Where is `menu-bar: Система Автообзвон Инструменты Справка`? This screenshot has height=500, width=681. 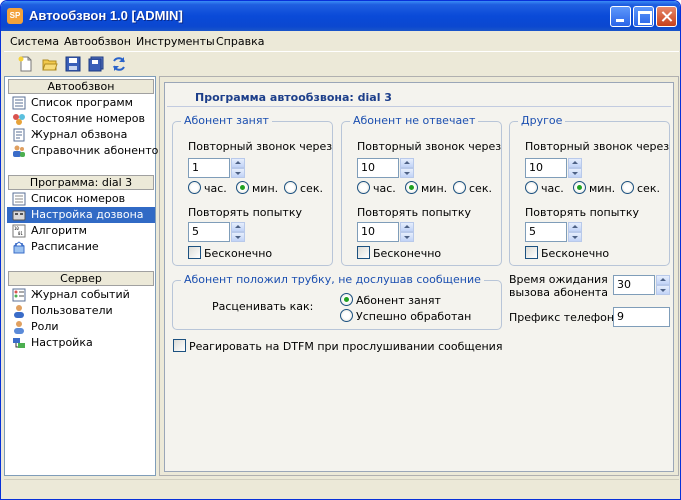
menu-bar: Система Автообзвон Инструменты Справка is located at coordinates (341, 41).